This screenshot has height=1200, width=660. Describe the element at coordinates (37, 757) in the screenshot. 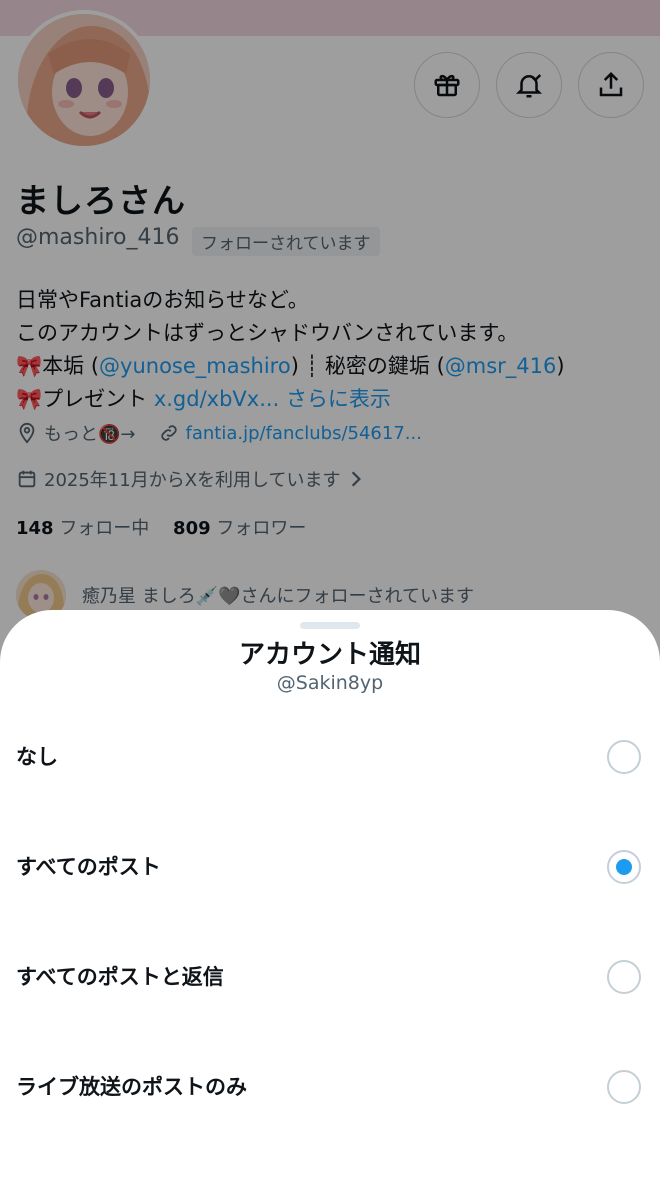

I see `option-label: なし` at that location.